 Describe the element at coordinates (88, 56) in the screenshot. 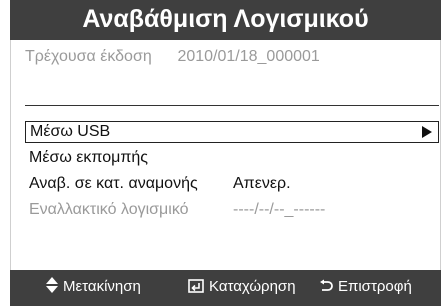

I see `current-version-label: Τρέχουσα έκδοση` at that location.